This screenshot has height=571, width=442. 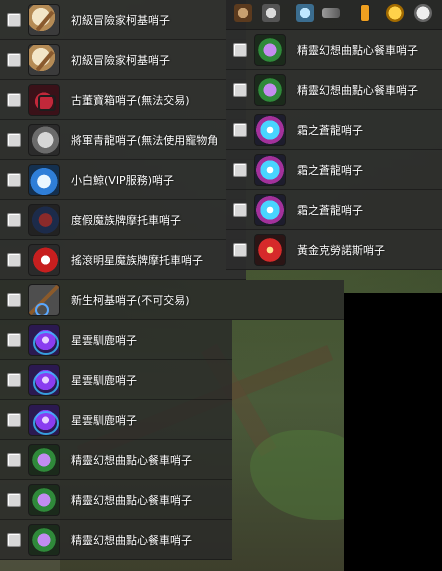 What do you see at coordinates (145, 140) in the screenshot?
I see `item-label: 將軍青龍哨子(無法使用寵物角` at bounding box center [145, 140].